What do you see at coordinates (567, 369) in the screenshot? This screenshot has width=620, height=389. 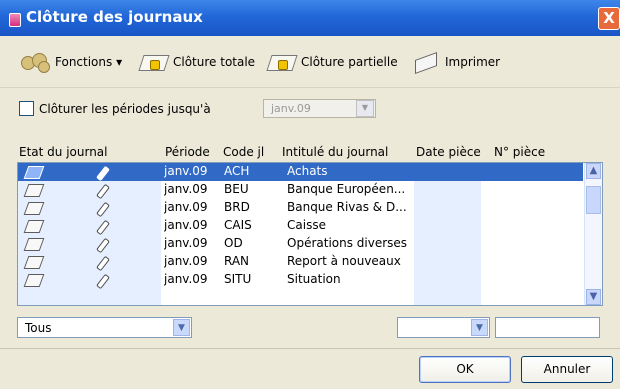 I see `cancel-button: Annuler` at bounding box center [567, 369].